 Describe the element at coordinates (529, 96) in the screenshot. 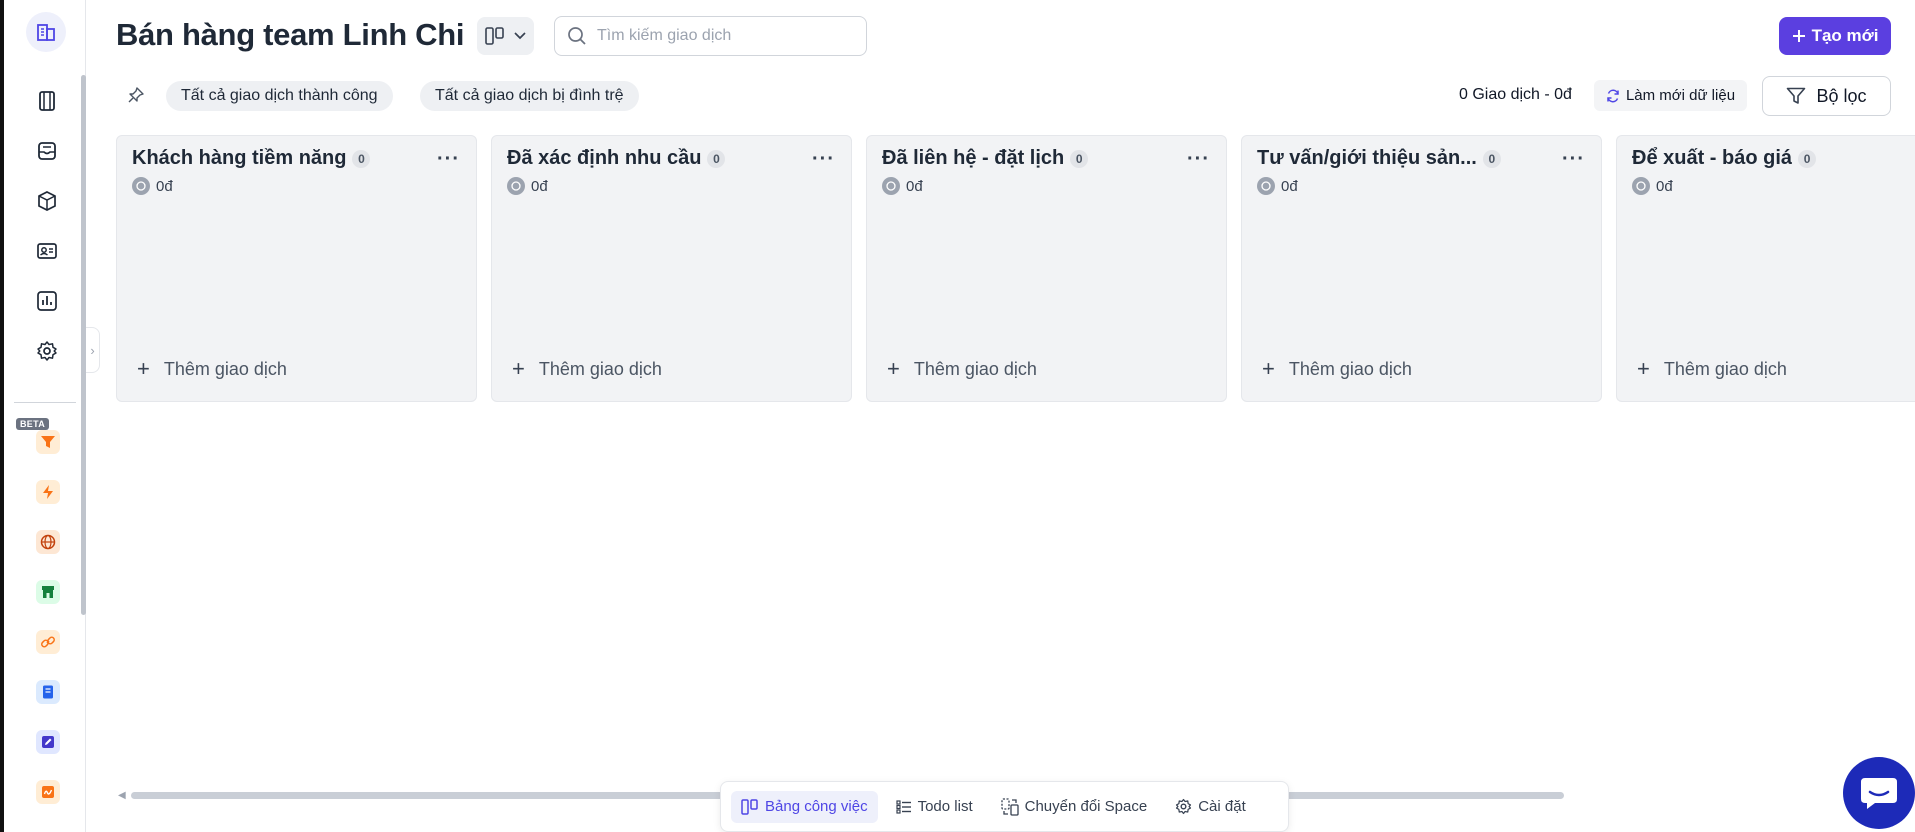

I see `chip-stalled-deals: Tất cả giao dịch bị đình trệ` at that location.